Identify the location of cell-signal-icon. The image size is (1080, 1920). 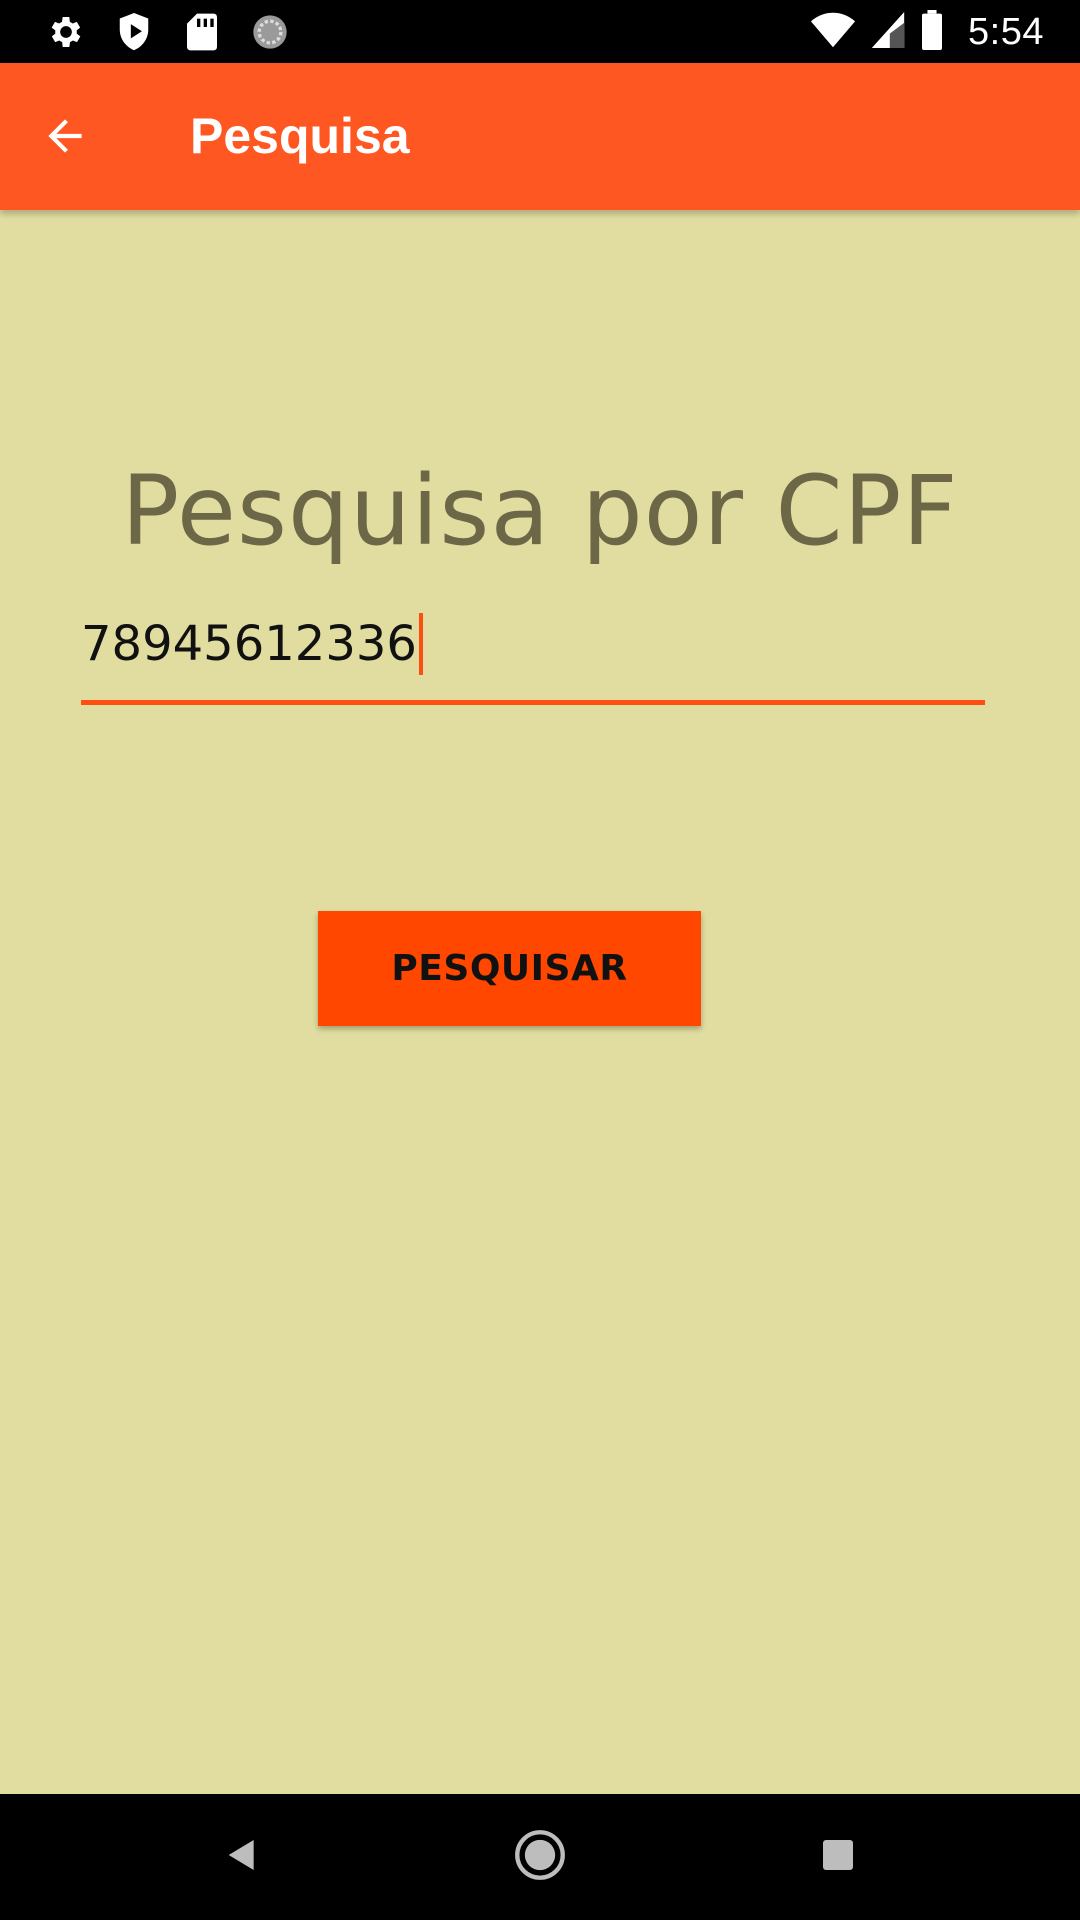
(888, 32).